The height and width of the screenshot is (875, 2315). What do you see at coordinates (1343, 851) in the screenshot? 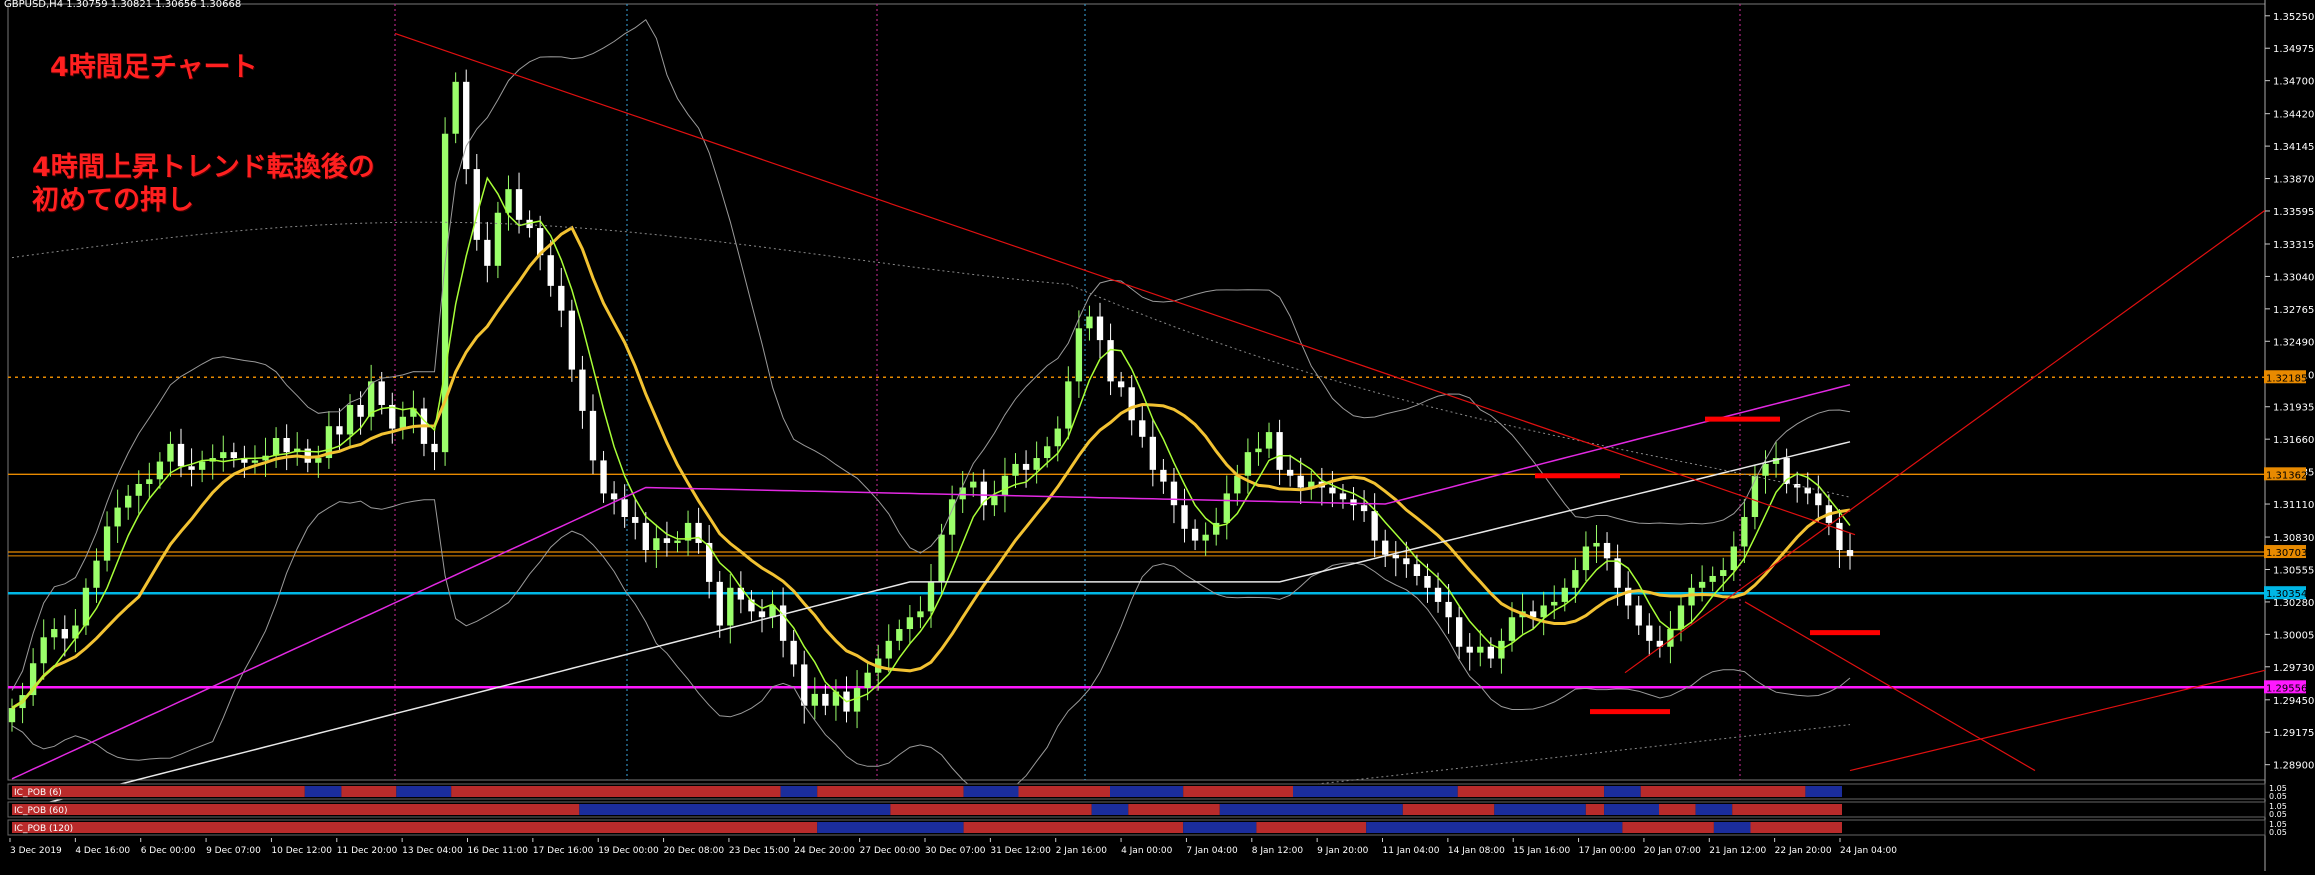
I see `x-tick-label: 9 Jan 20:00` at bounding box center [1343, 851].